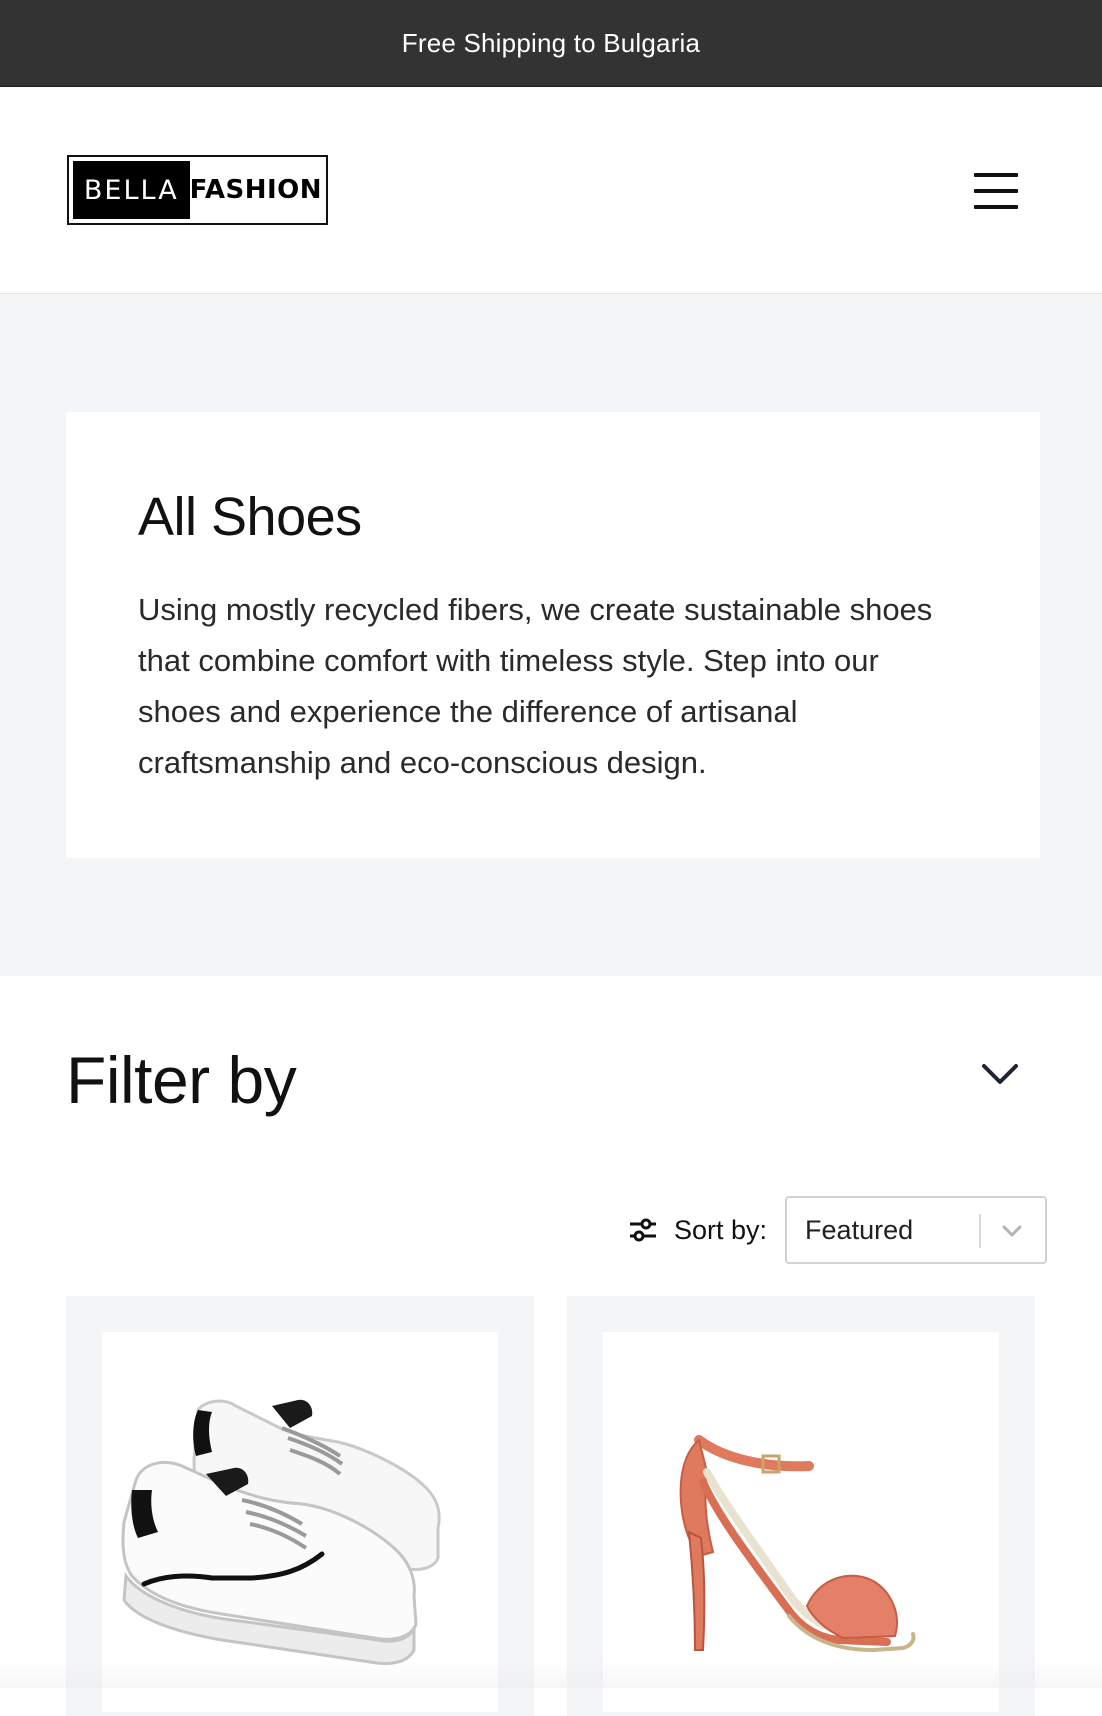 Image resolution: width=1102 pixels, height=1716 pixels. Describe the element at coordinates (859, 1229) in the screenshot. I see `sort-selected-value: Featured` at that location.